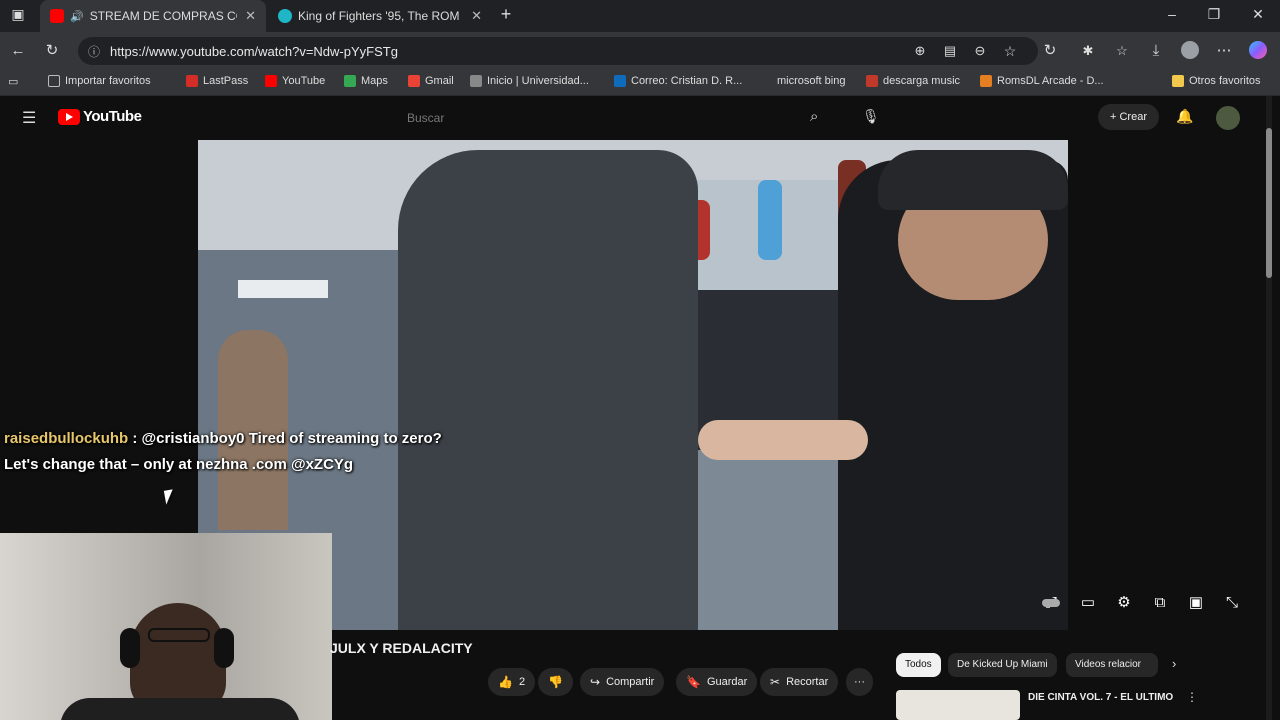 The image size is (1280, 720). What do you see at coordinates (1172, 14) in the screenshot?
I see `minimize-icon: –` at bounding box center [1172, 14].